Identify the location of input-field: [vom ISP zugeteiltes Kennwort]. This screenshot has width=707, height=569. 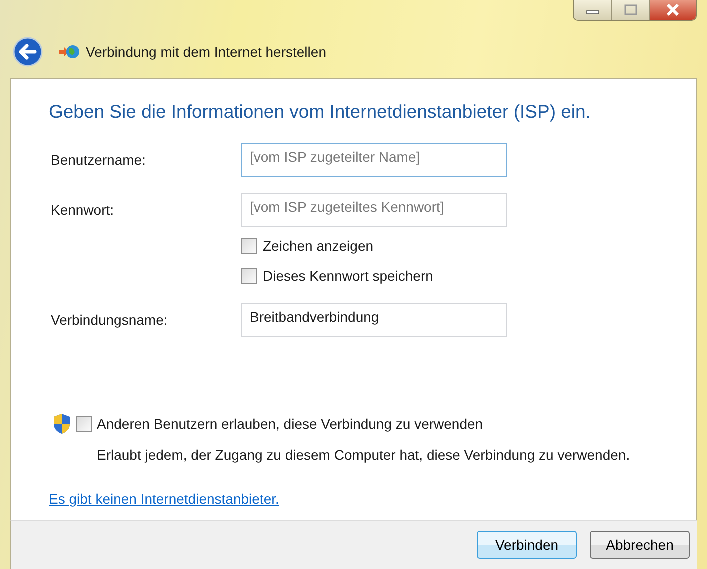
(374, 210).